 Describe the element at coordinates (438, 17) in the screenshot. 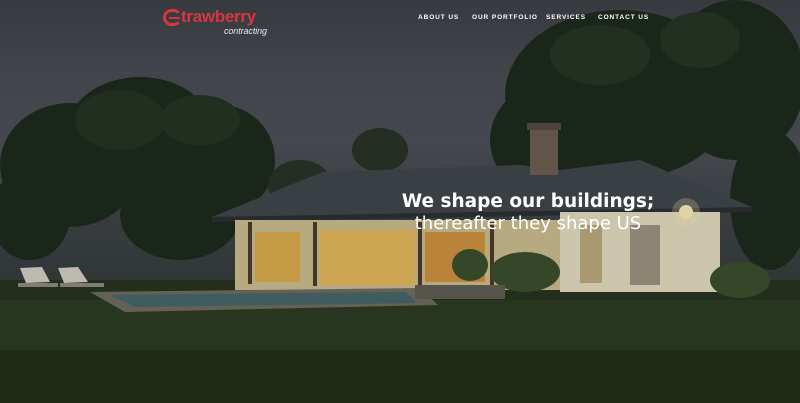

I see `nav-about-us: ABOUT US` at that location.